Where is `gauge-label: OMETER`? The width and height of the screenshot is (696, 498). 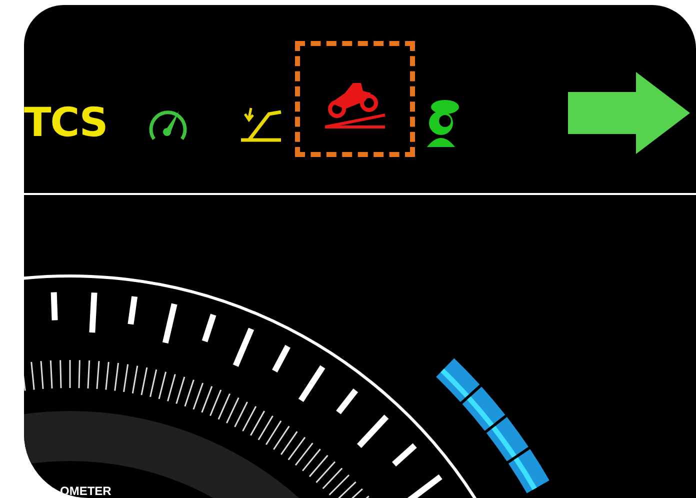
gauge-label: OMETER is located at coordinates (86, 491).